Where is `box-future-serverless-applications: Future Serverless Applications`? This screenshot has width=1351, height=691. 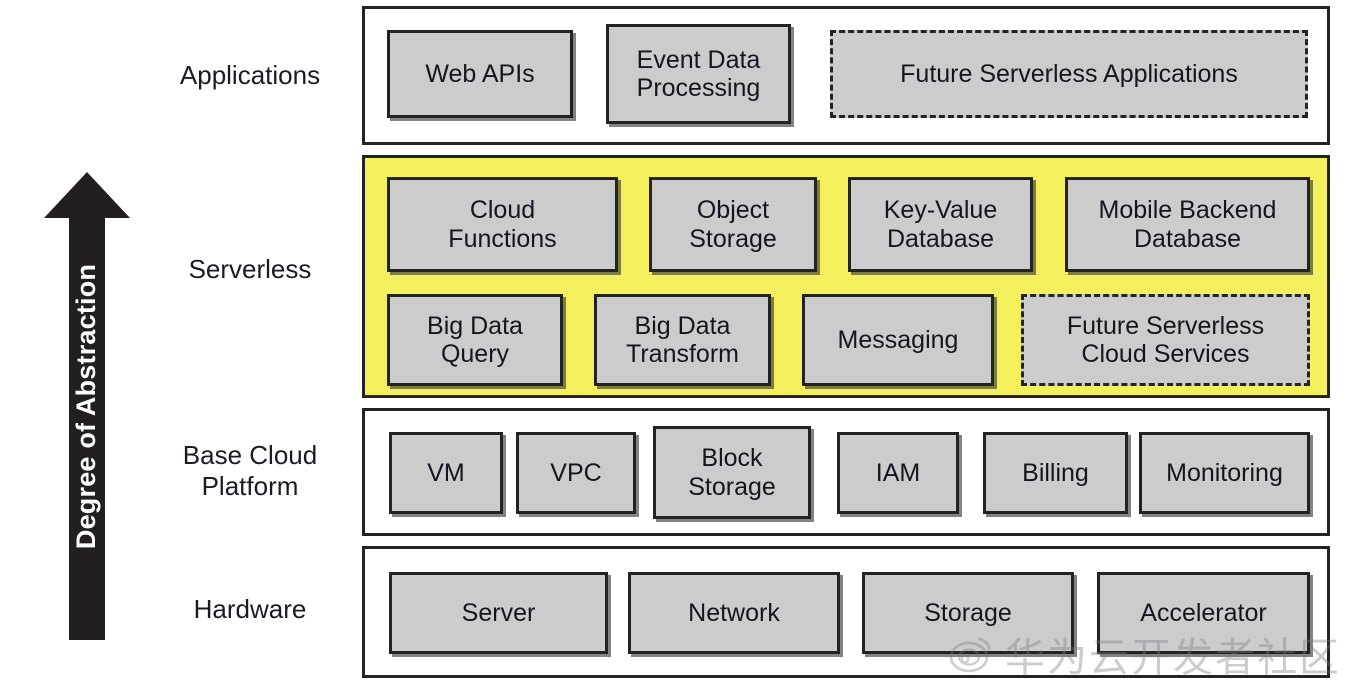
box-future-serverless-applications: Future Serverless Applications is located at coordinates (1069, 74).